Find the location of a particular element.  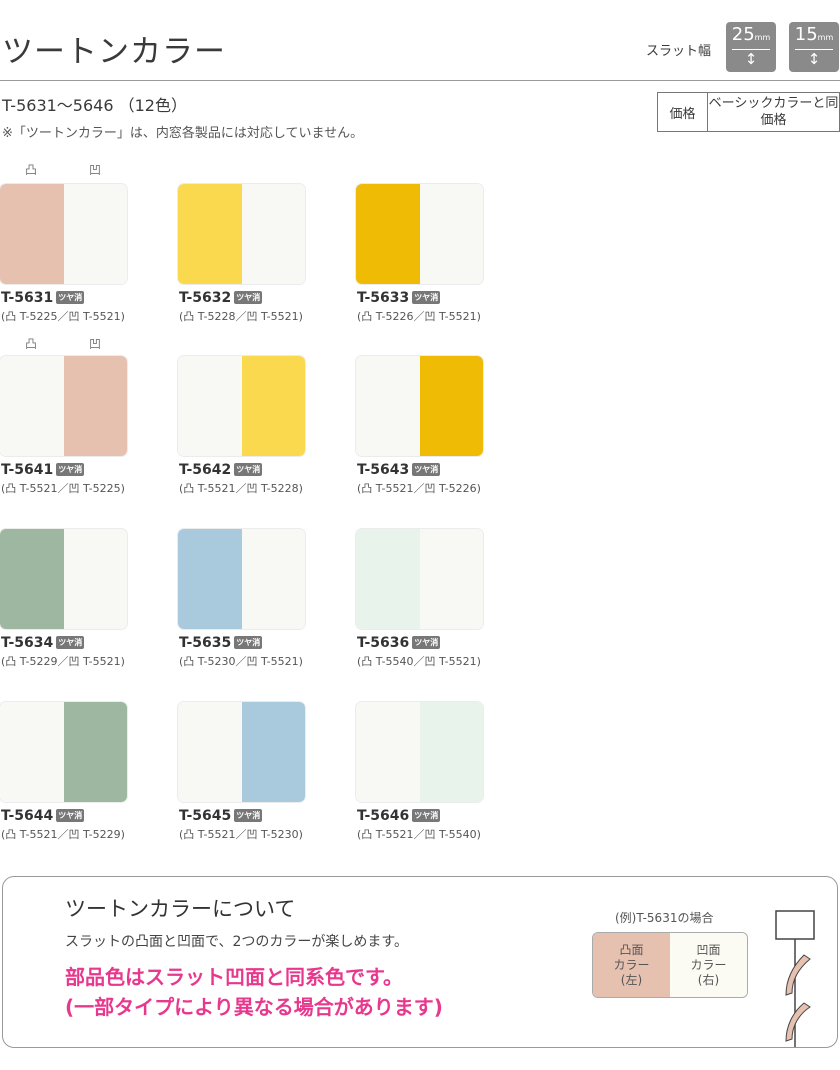

slat-badge-25: 25mm ↕ is located at coordinates (751, 47).